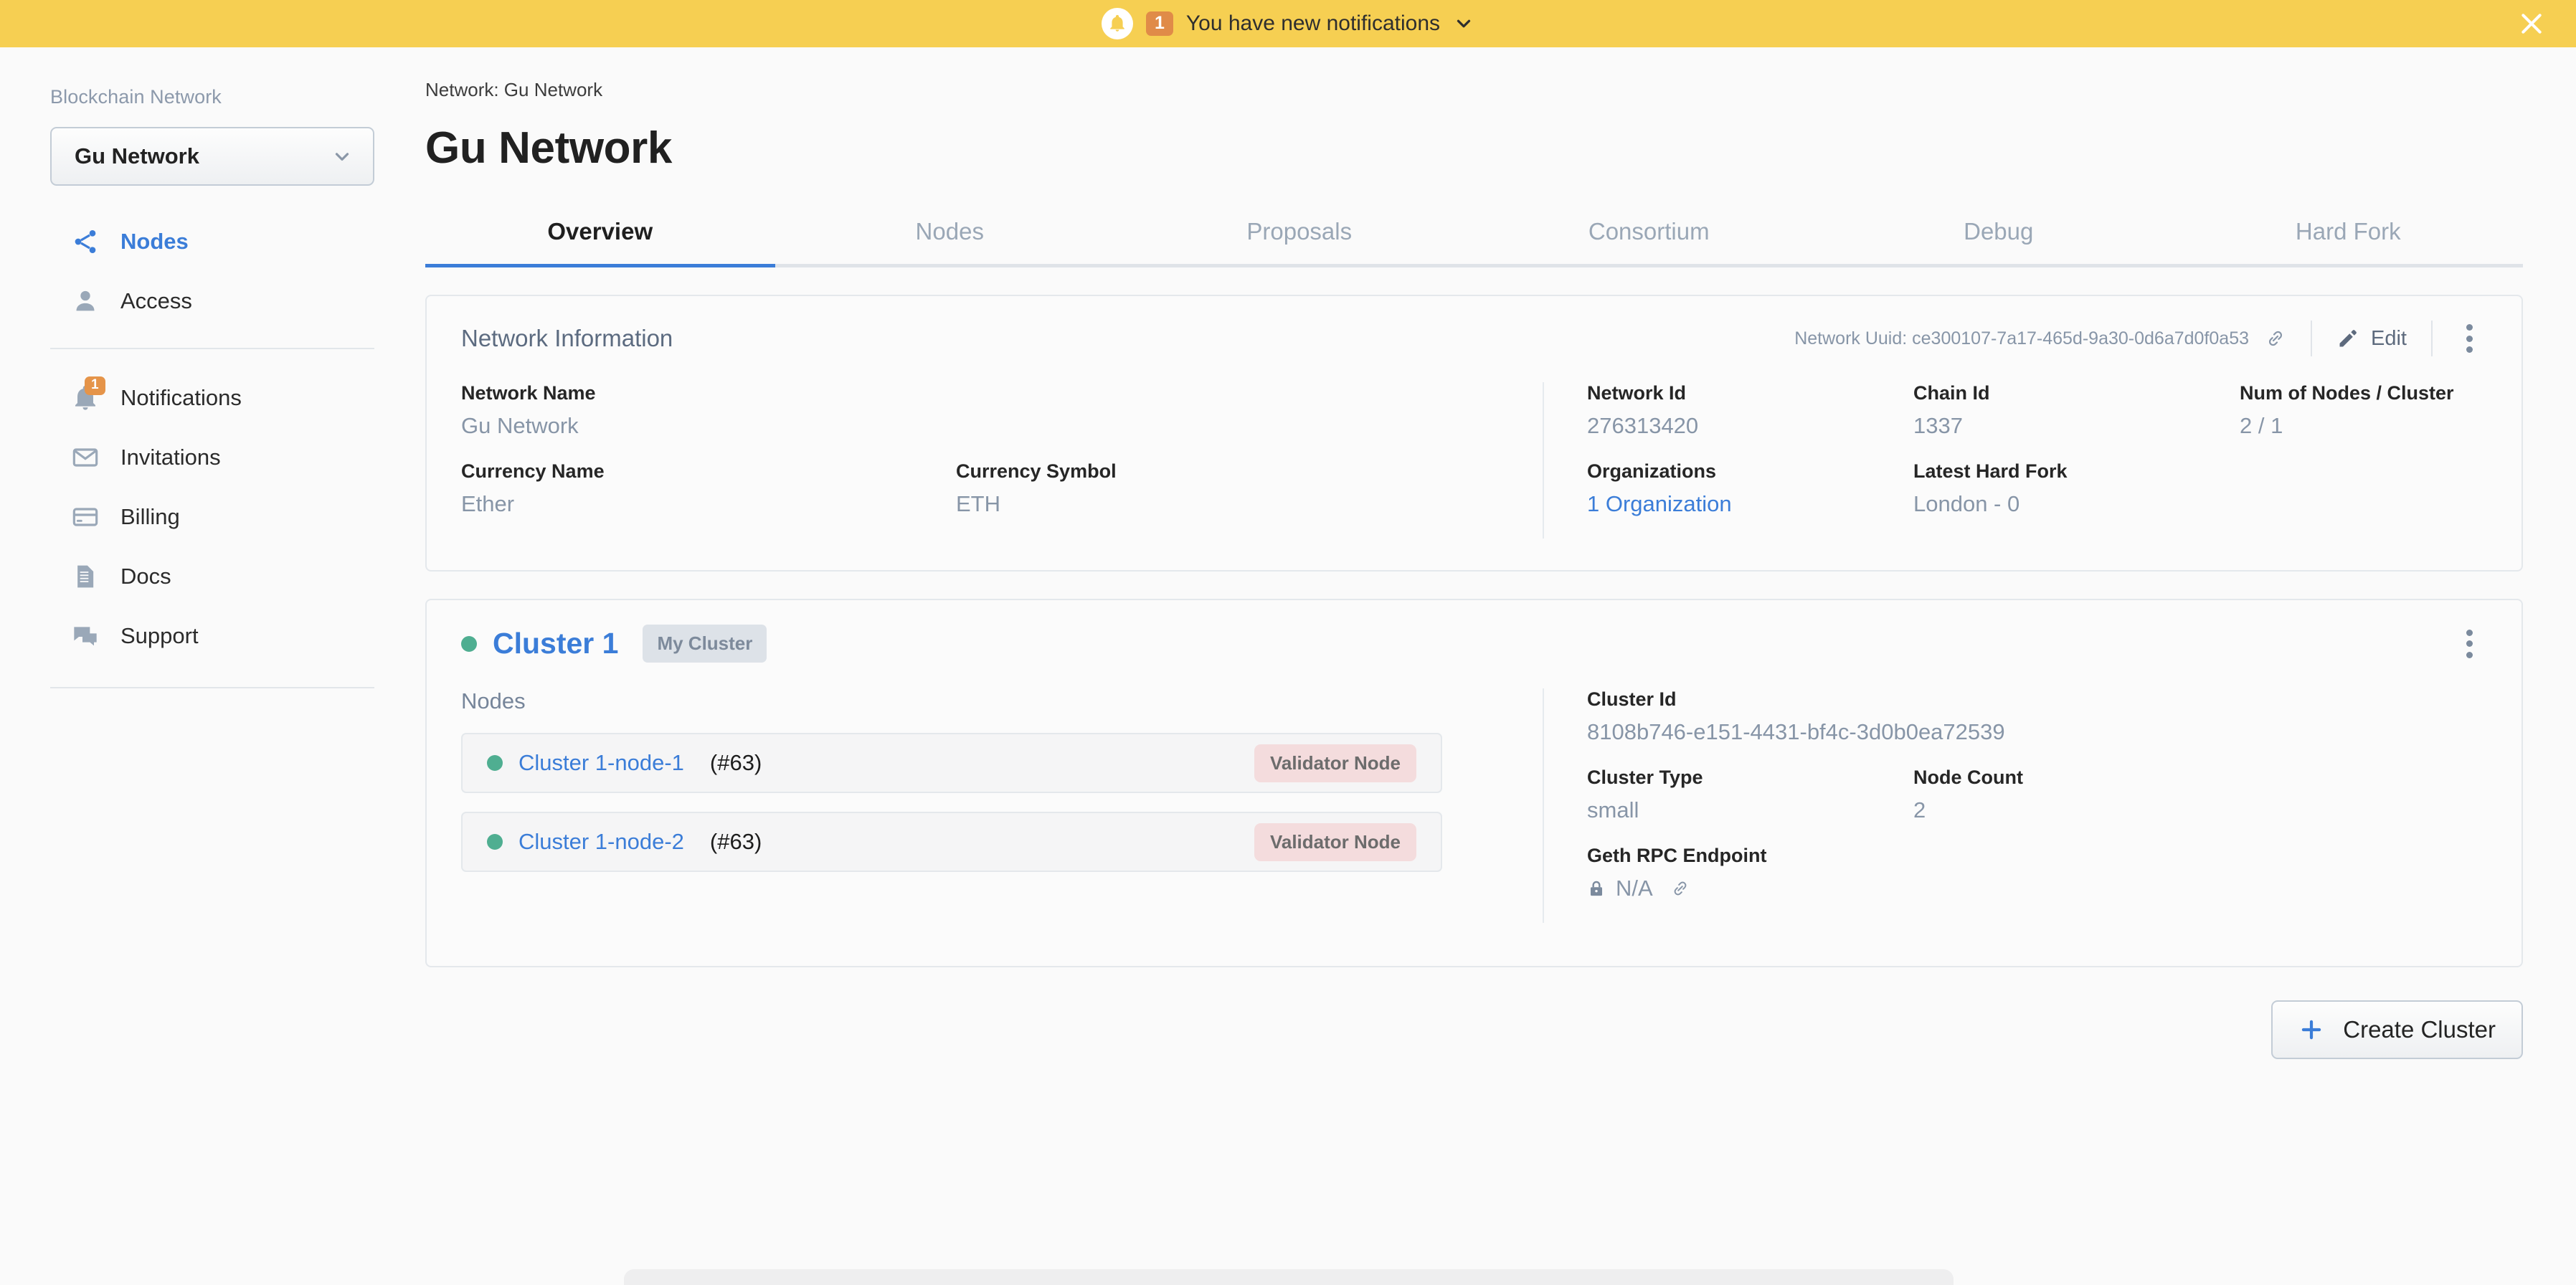  What do you see at coordinates (1596, 888) in the screenshot?
I see `lock-icon` at bounding box center [1596, 888].